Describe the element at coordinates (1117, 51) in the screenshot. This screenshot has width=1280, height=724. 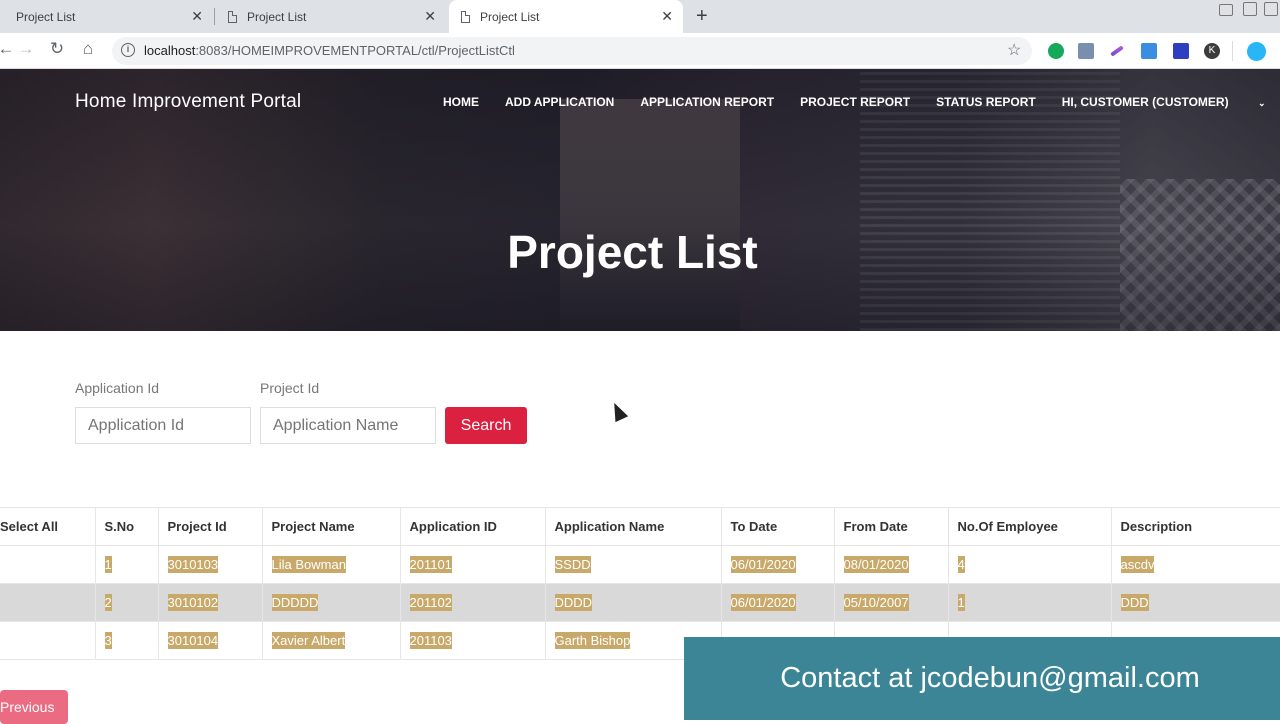
I see `pen-extension-icon` at that location.